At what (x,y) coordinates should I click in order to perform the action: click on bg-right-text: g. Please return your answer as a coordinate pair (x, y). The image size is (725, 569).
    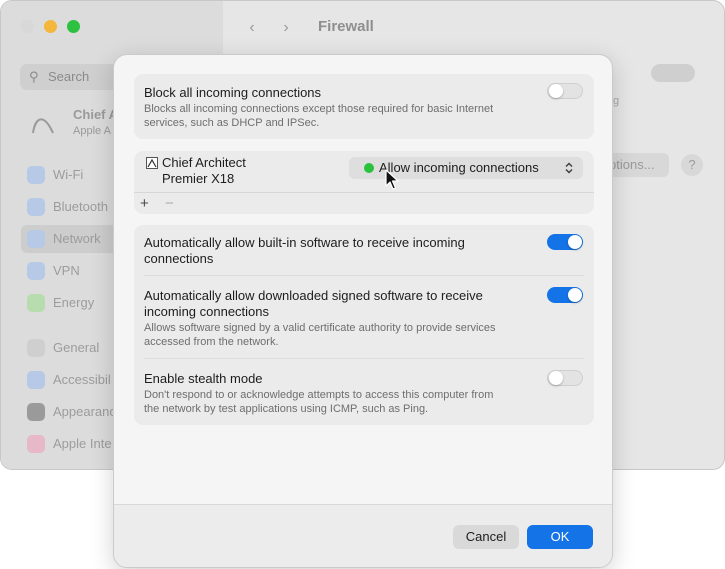
    Looking at the image, I should click on (616, 101).